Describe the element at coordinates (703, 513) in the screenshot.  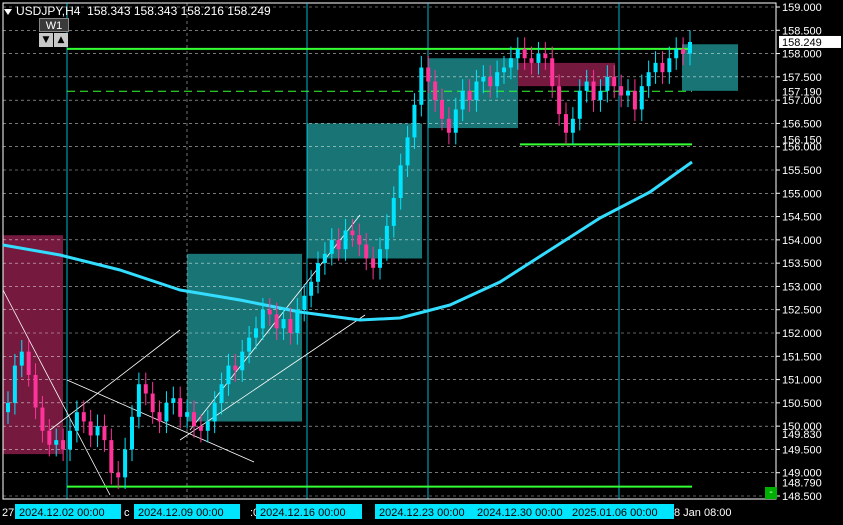
I see `x-tick-label: 8 Jan 08:00` at that location.